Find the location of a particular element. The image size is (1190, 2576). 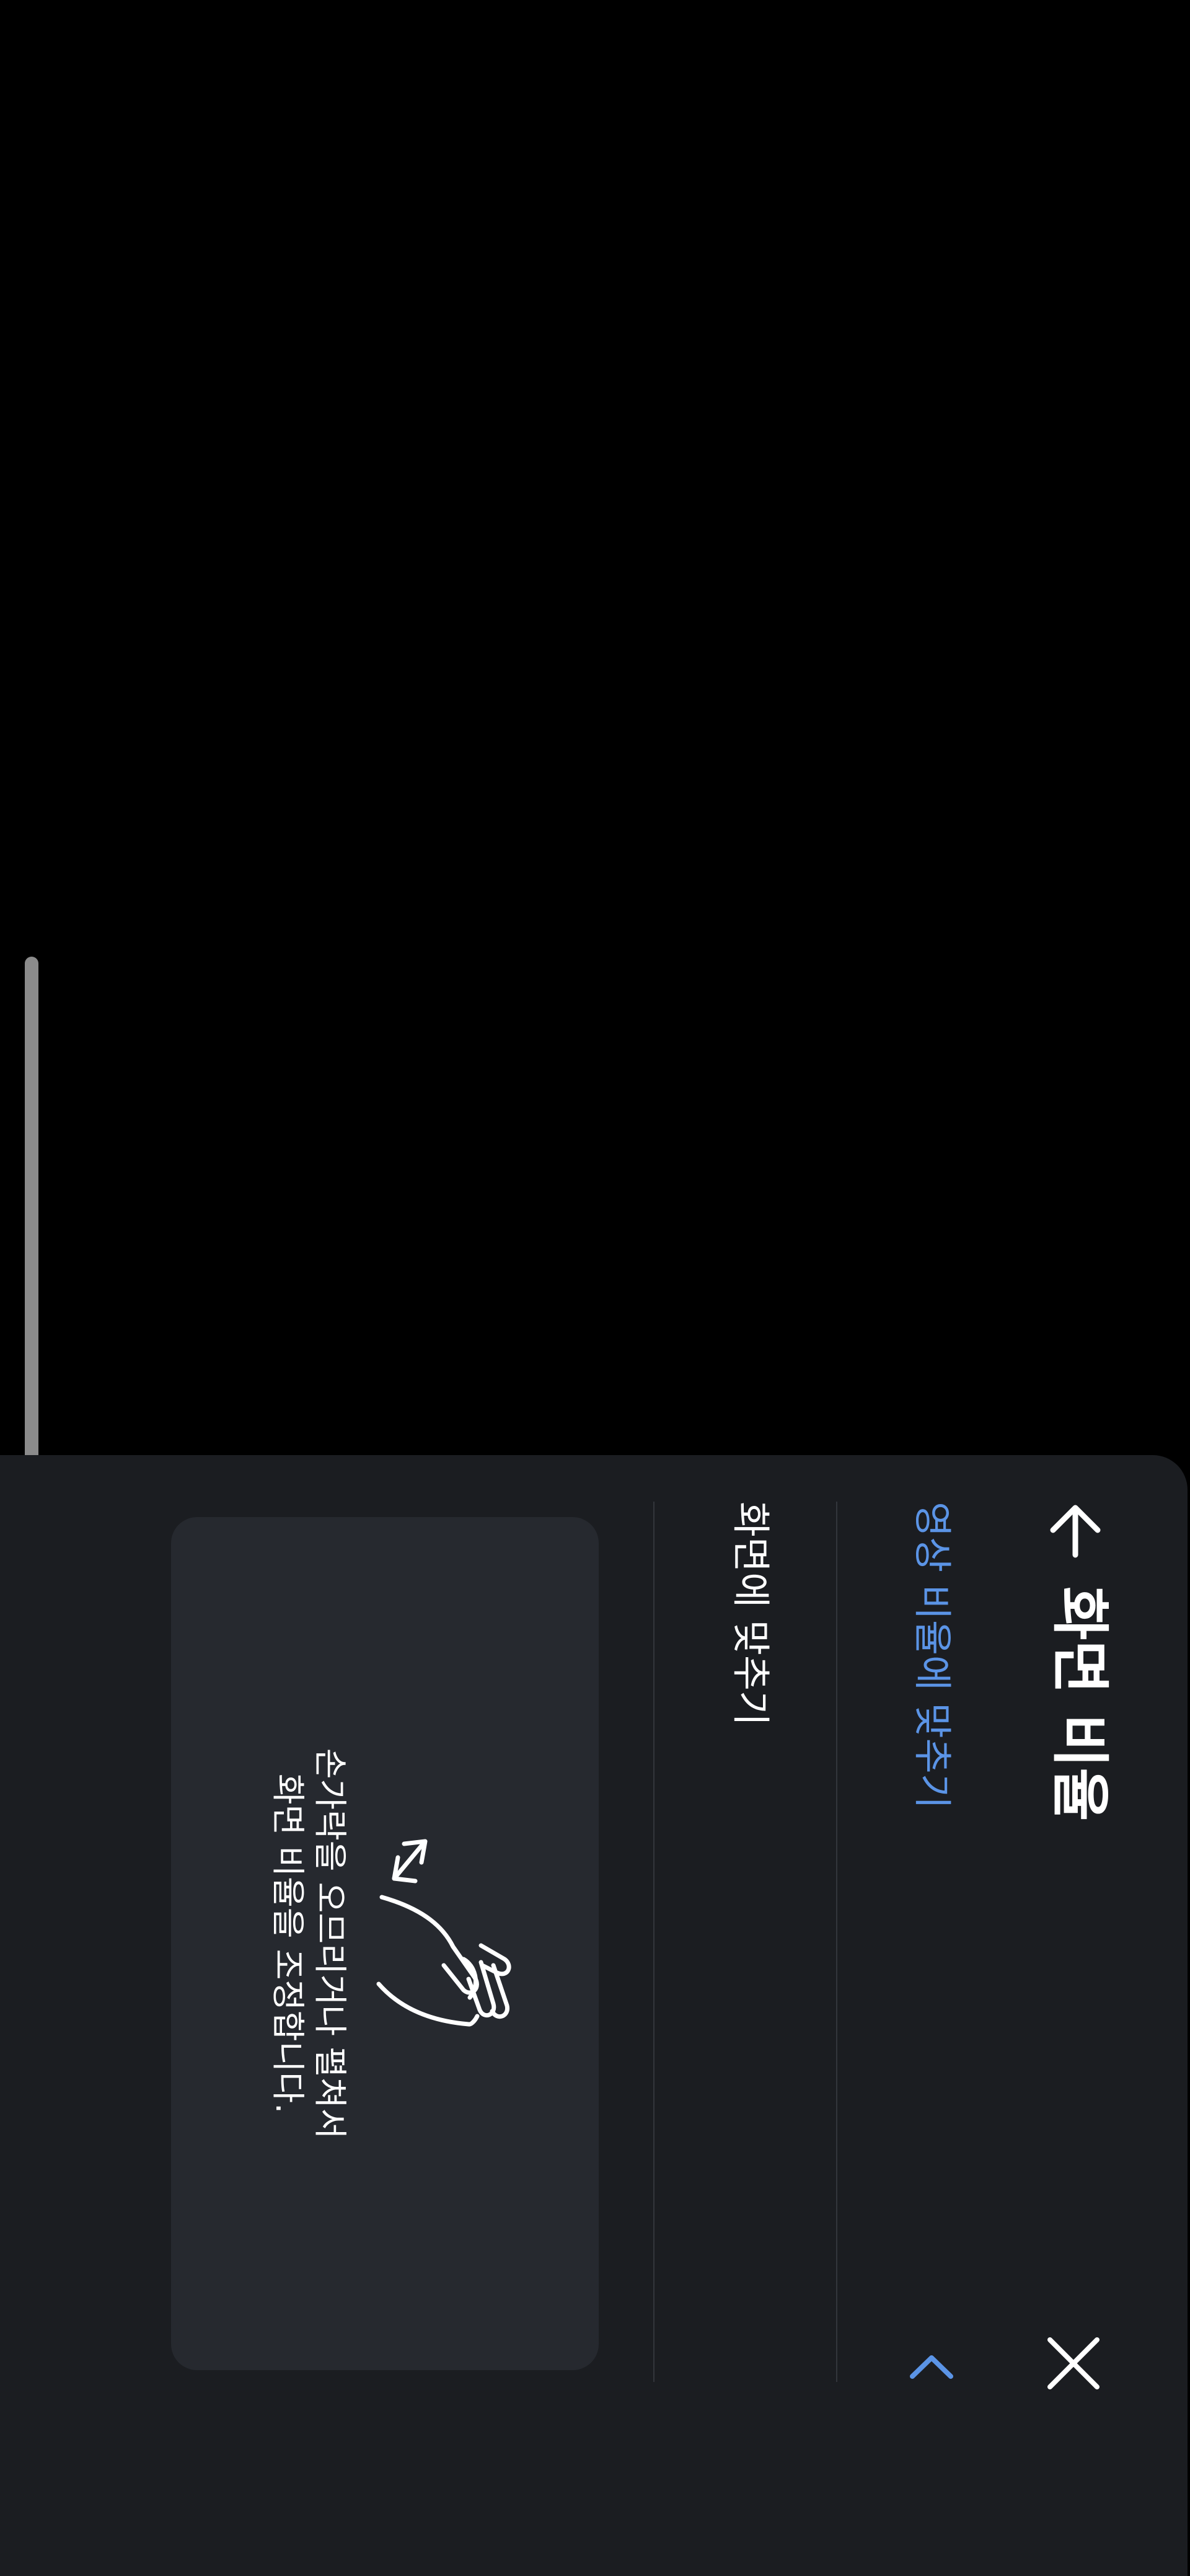

back-button is located at coordinates (1075, 1531).